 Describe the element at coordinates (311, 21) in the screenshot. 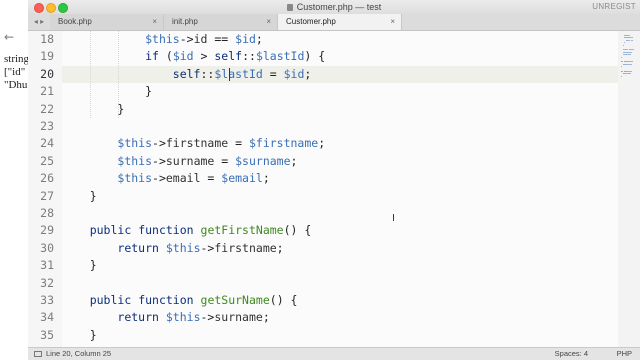

I see `tab-label: Customer.php` at that location.